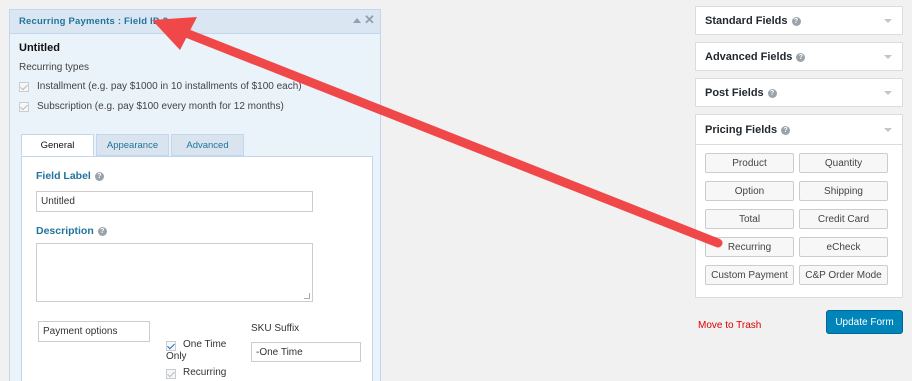 The height and width of the screenshot is (381, 912). I want to click on advanced-fields-header: Advanced Fields?, so click(799, 57).